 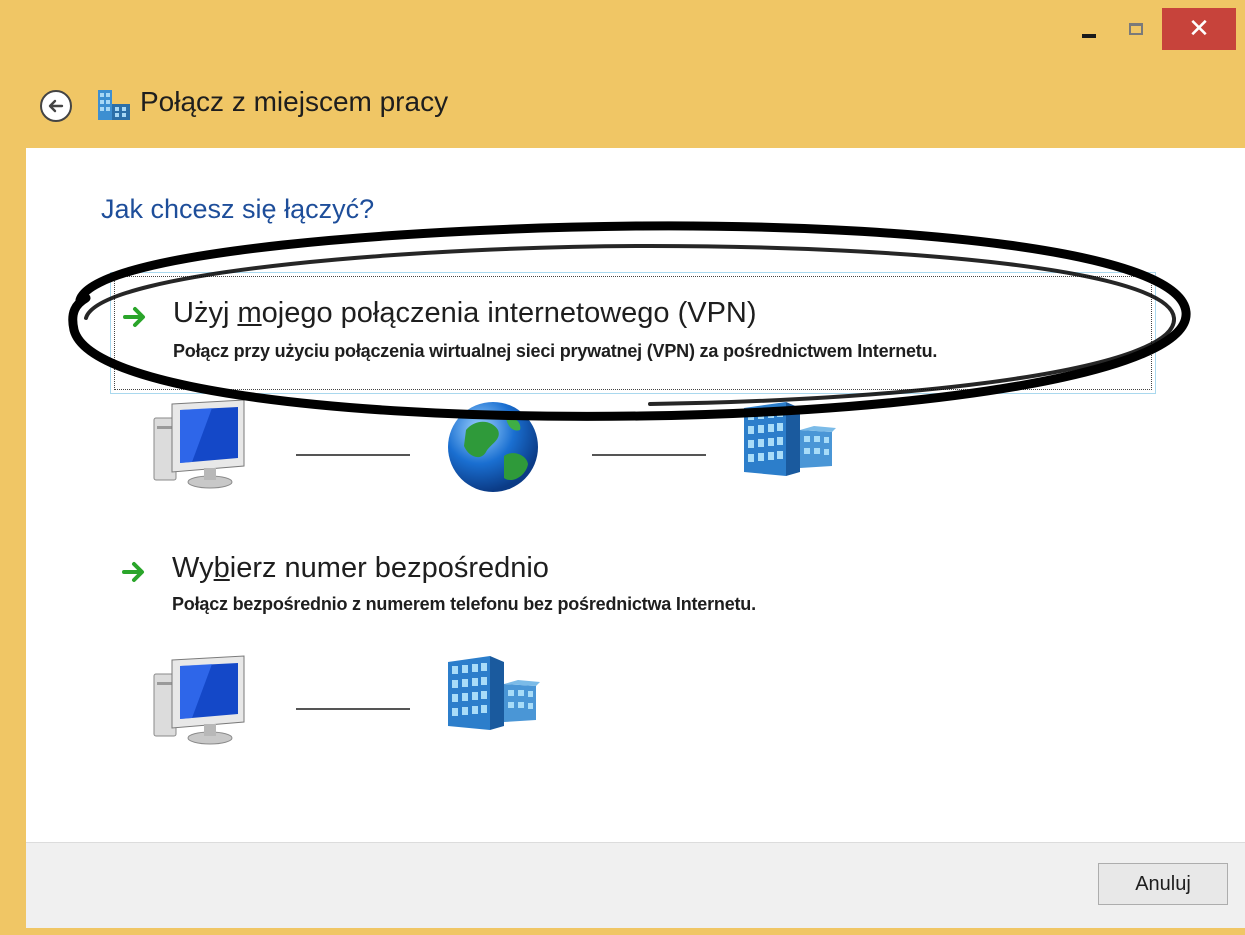 I want to click on focus-rectangle, so click(x=633, y=333).